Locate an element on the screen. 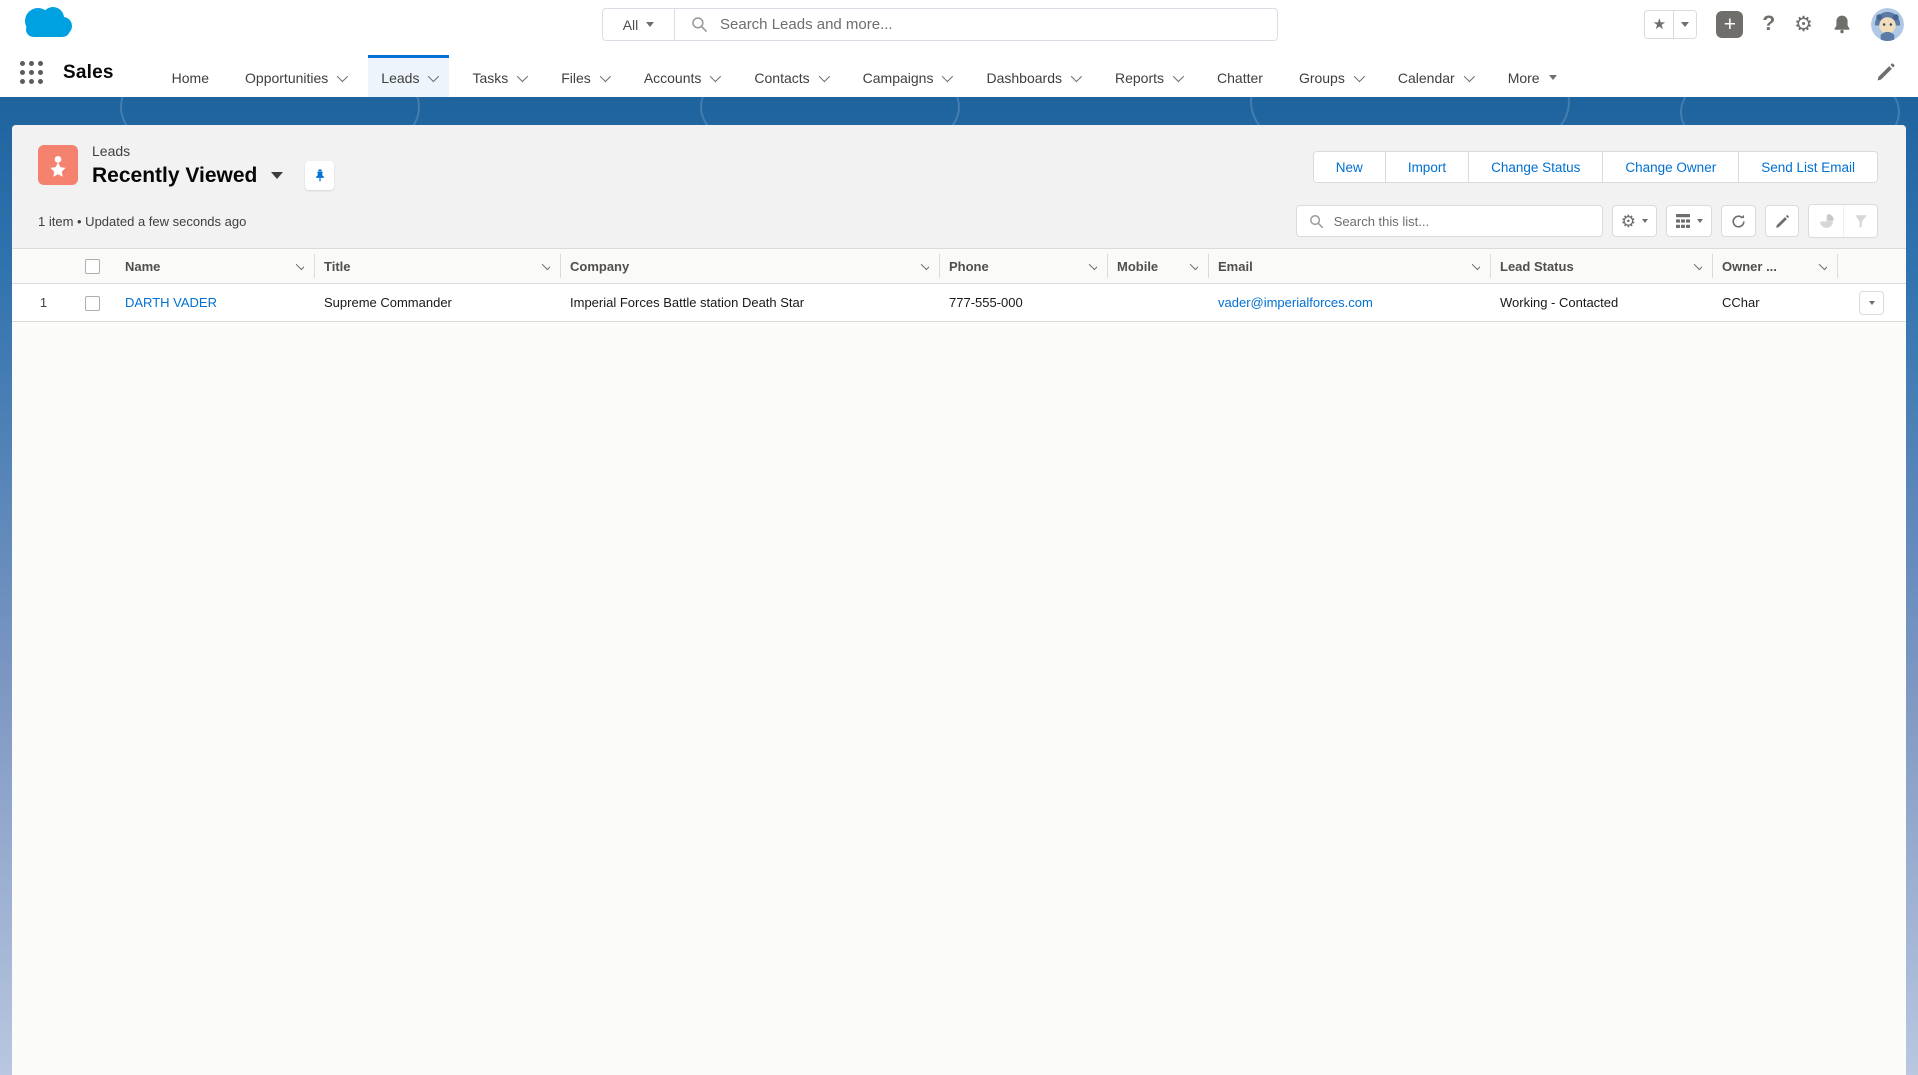  select-all-checkbox is located at coordinates (92, 267).